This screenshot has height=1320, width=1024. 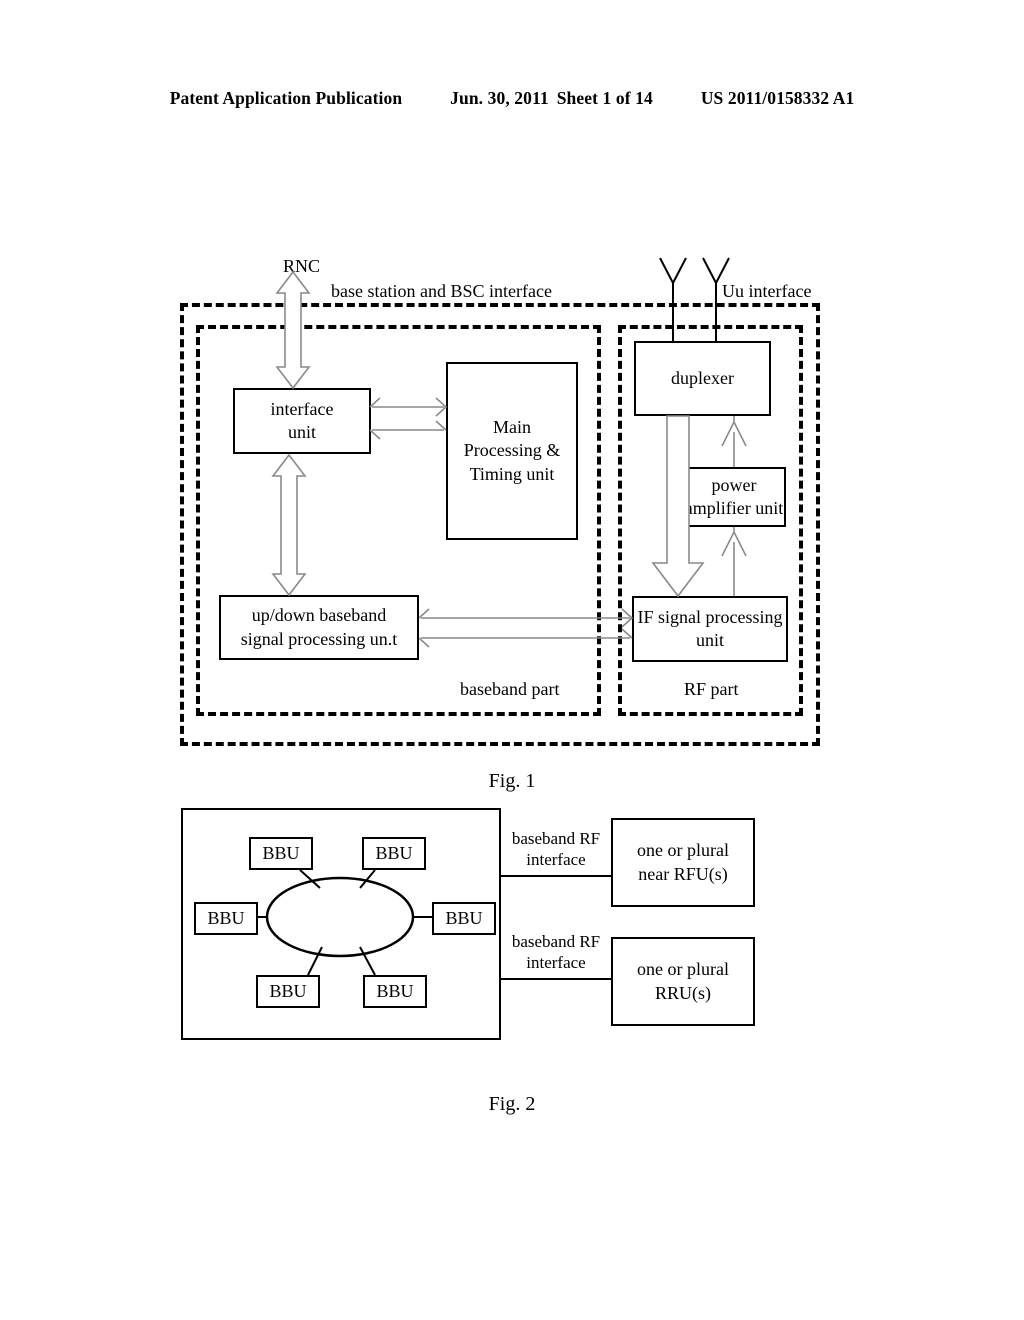 I want to click on bsc-interface-label: base station and BSC interface, so click(x=441, y=291).